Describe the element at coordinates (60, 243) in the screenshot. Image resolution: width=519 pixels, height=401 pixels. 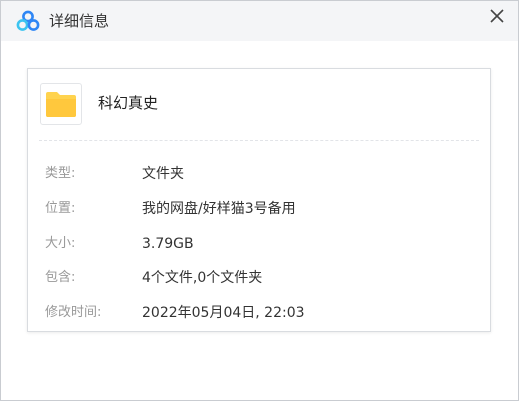
I see `size-label: 大小:` at that location.